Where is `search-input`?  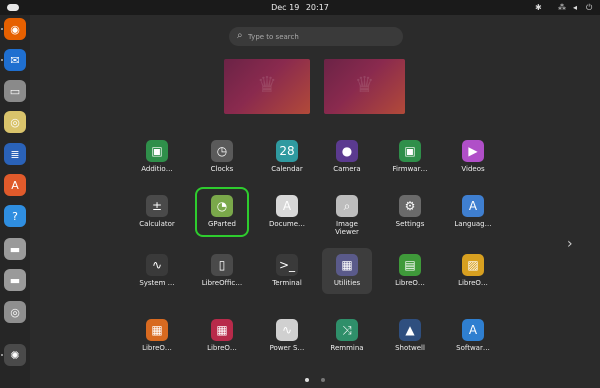 search-input is located at coordinates (320, 36).